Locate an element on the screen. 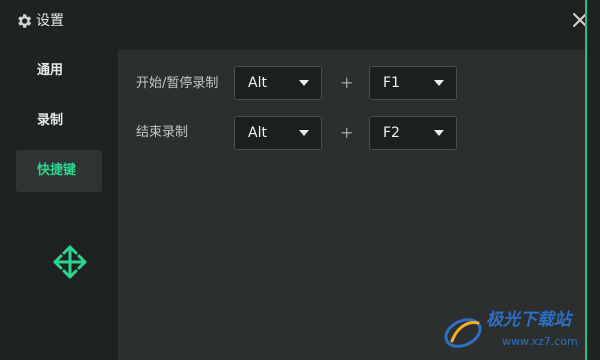 The height and width of the screenshot is (360, 600). gear-icon is located at coordinates (25, 21).